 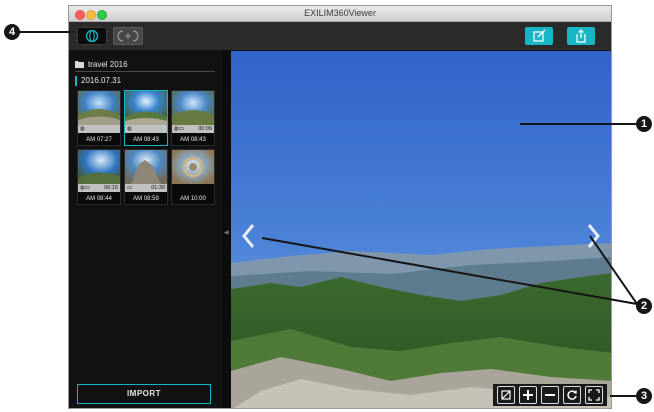 What do you see at coordinates (623, 396) in the screenshot?
I see `callout-3-line` at bounding box center [623, 396].